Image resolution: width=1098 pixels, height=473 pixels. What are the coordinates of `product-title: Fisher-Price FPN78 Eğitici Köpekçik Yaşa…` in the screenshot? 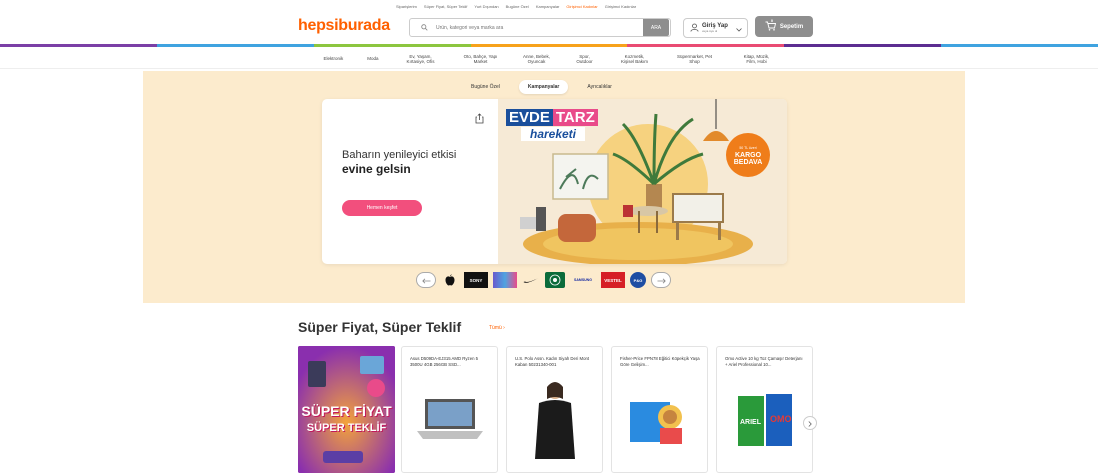 It's located at (660, 361).